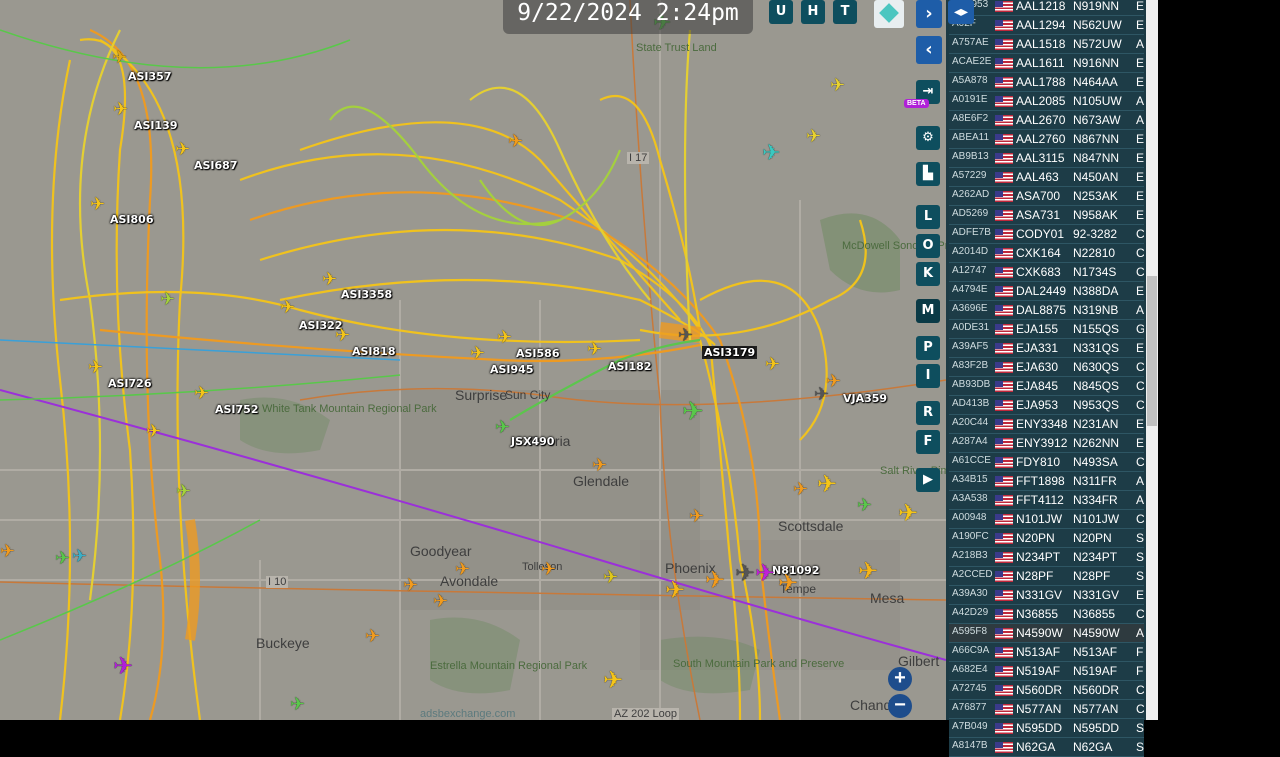 The height and width of the screenshot is (757, 1280). Describe the element at coordinates (1152, 351) in the screenshot. I see `scrollbar-thumb` at that location.